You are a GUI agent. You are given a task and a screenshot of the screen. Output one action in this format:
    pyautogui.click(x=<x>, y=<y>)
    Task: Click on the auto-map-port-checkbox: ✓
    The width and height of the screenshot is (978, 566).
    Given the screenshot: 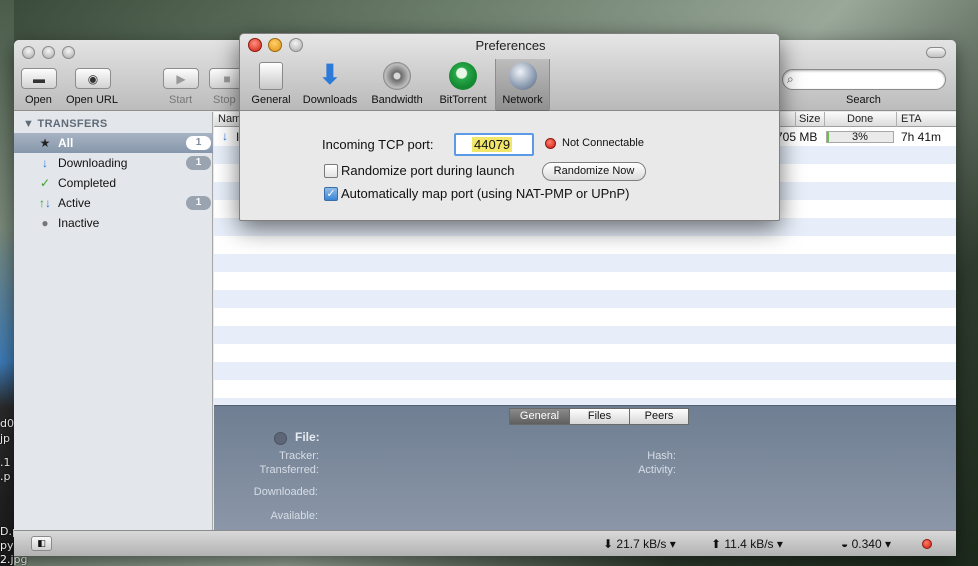 What is the action you would take?
    pyautogui.click(x=331, y=194)
    